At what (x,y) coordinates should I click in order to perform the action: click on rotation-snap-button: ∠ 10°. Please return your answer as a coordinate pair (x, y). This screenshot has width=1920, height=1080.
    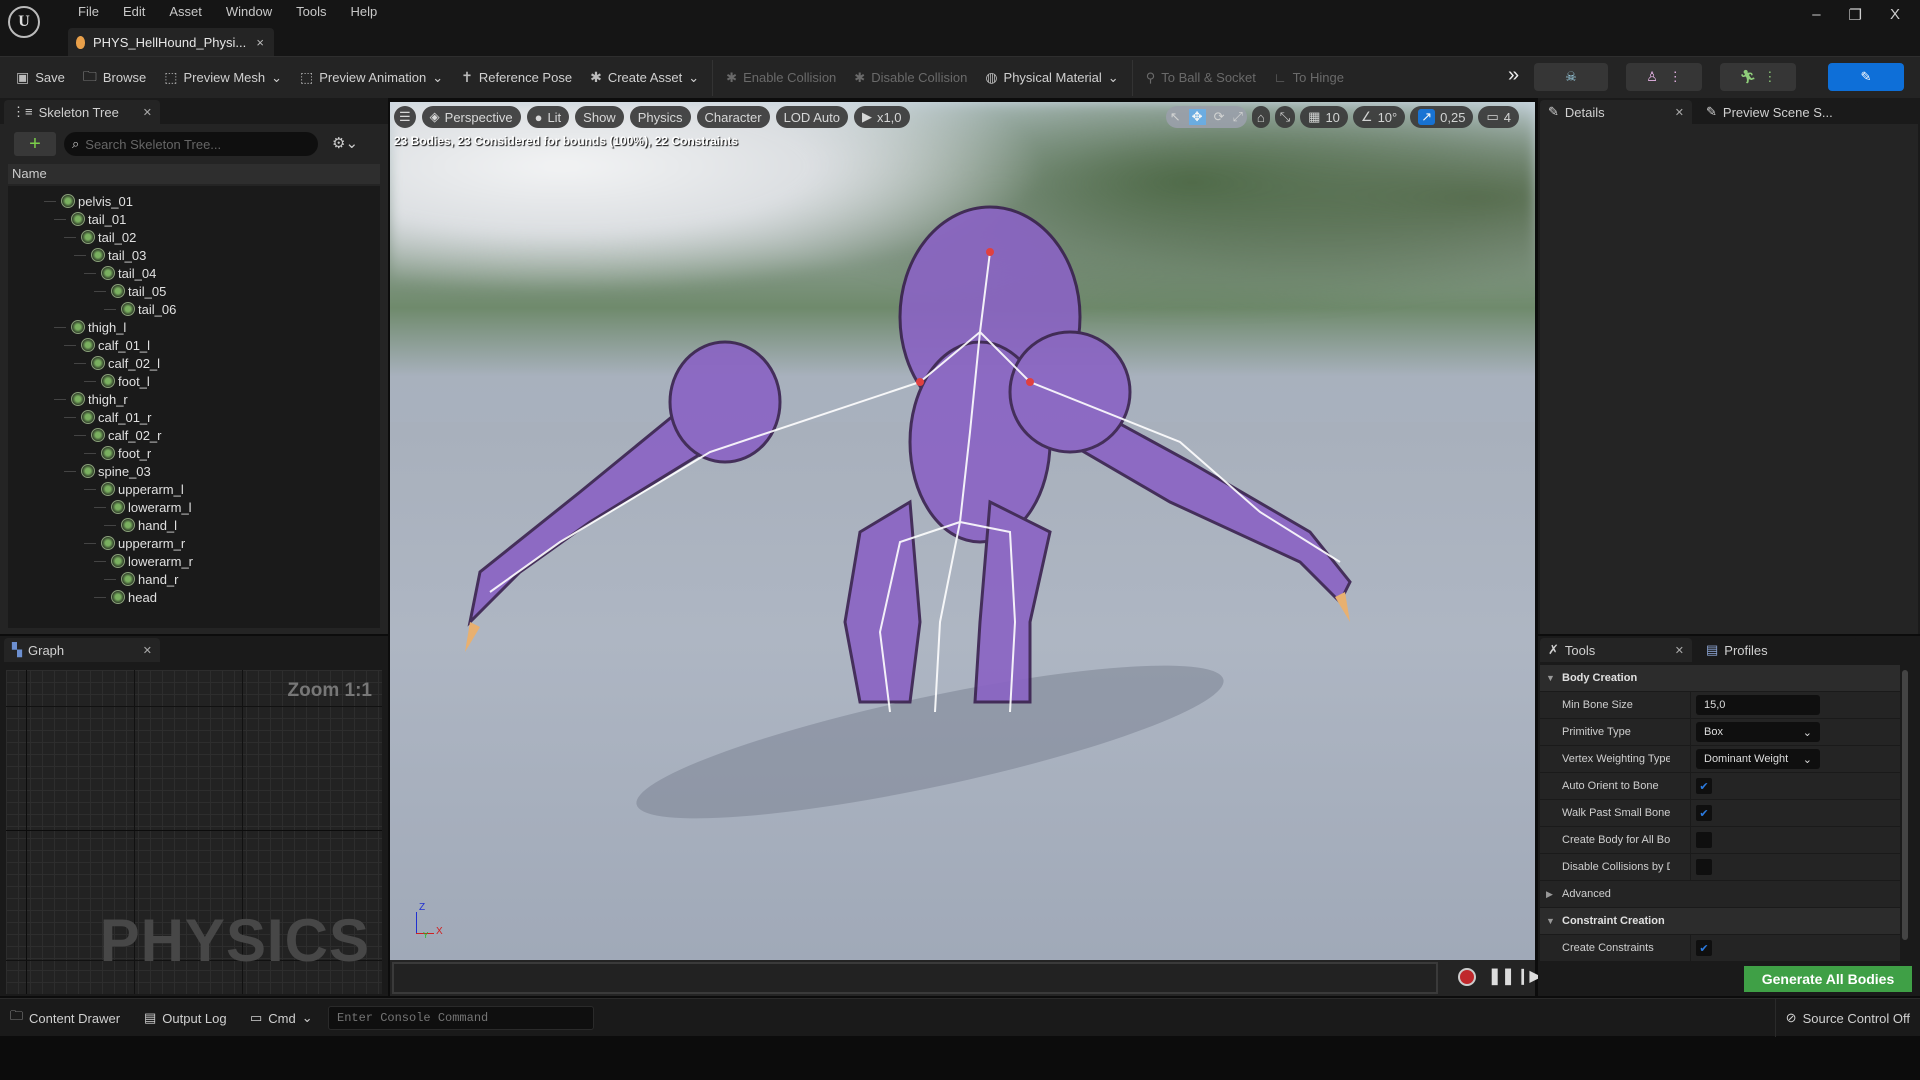
    Looking at the image, I should click on (1379, 117).